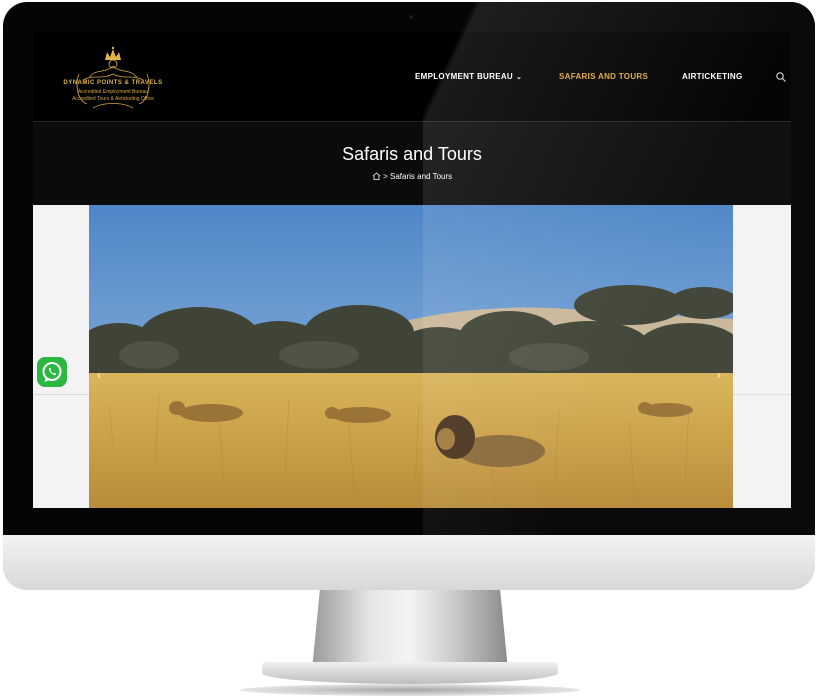 The width and height of the screenshot is (818, 700). I want to click on nav-airticketing-label: AIRTICKETING, so click(712, 76).